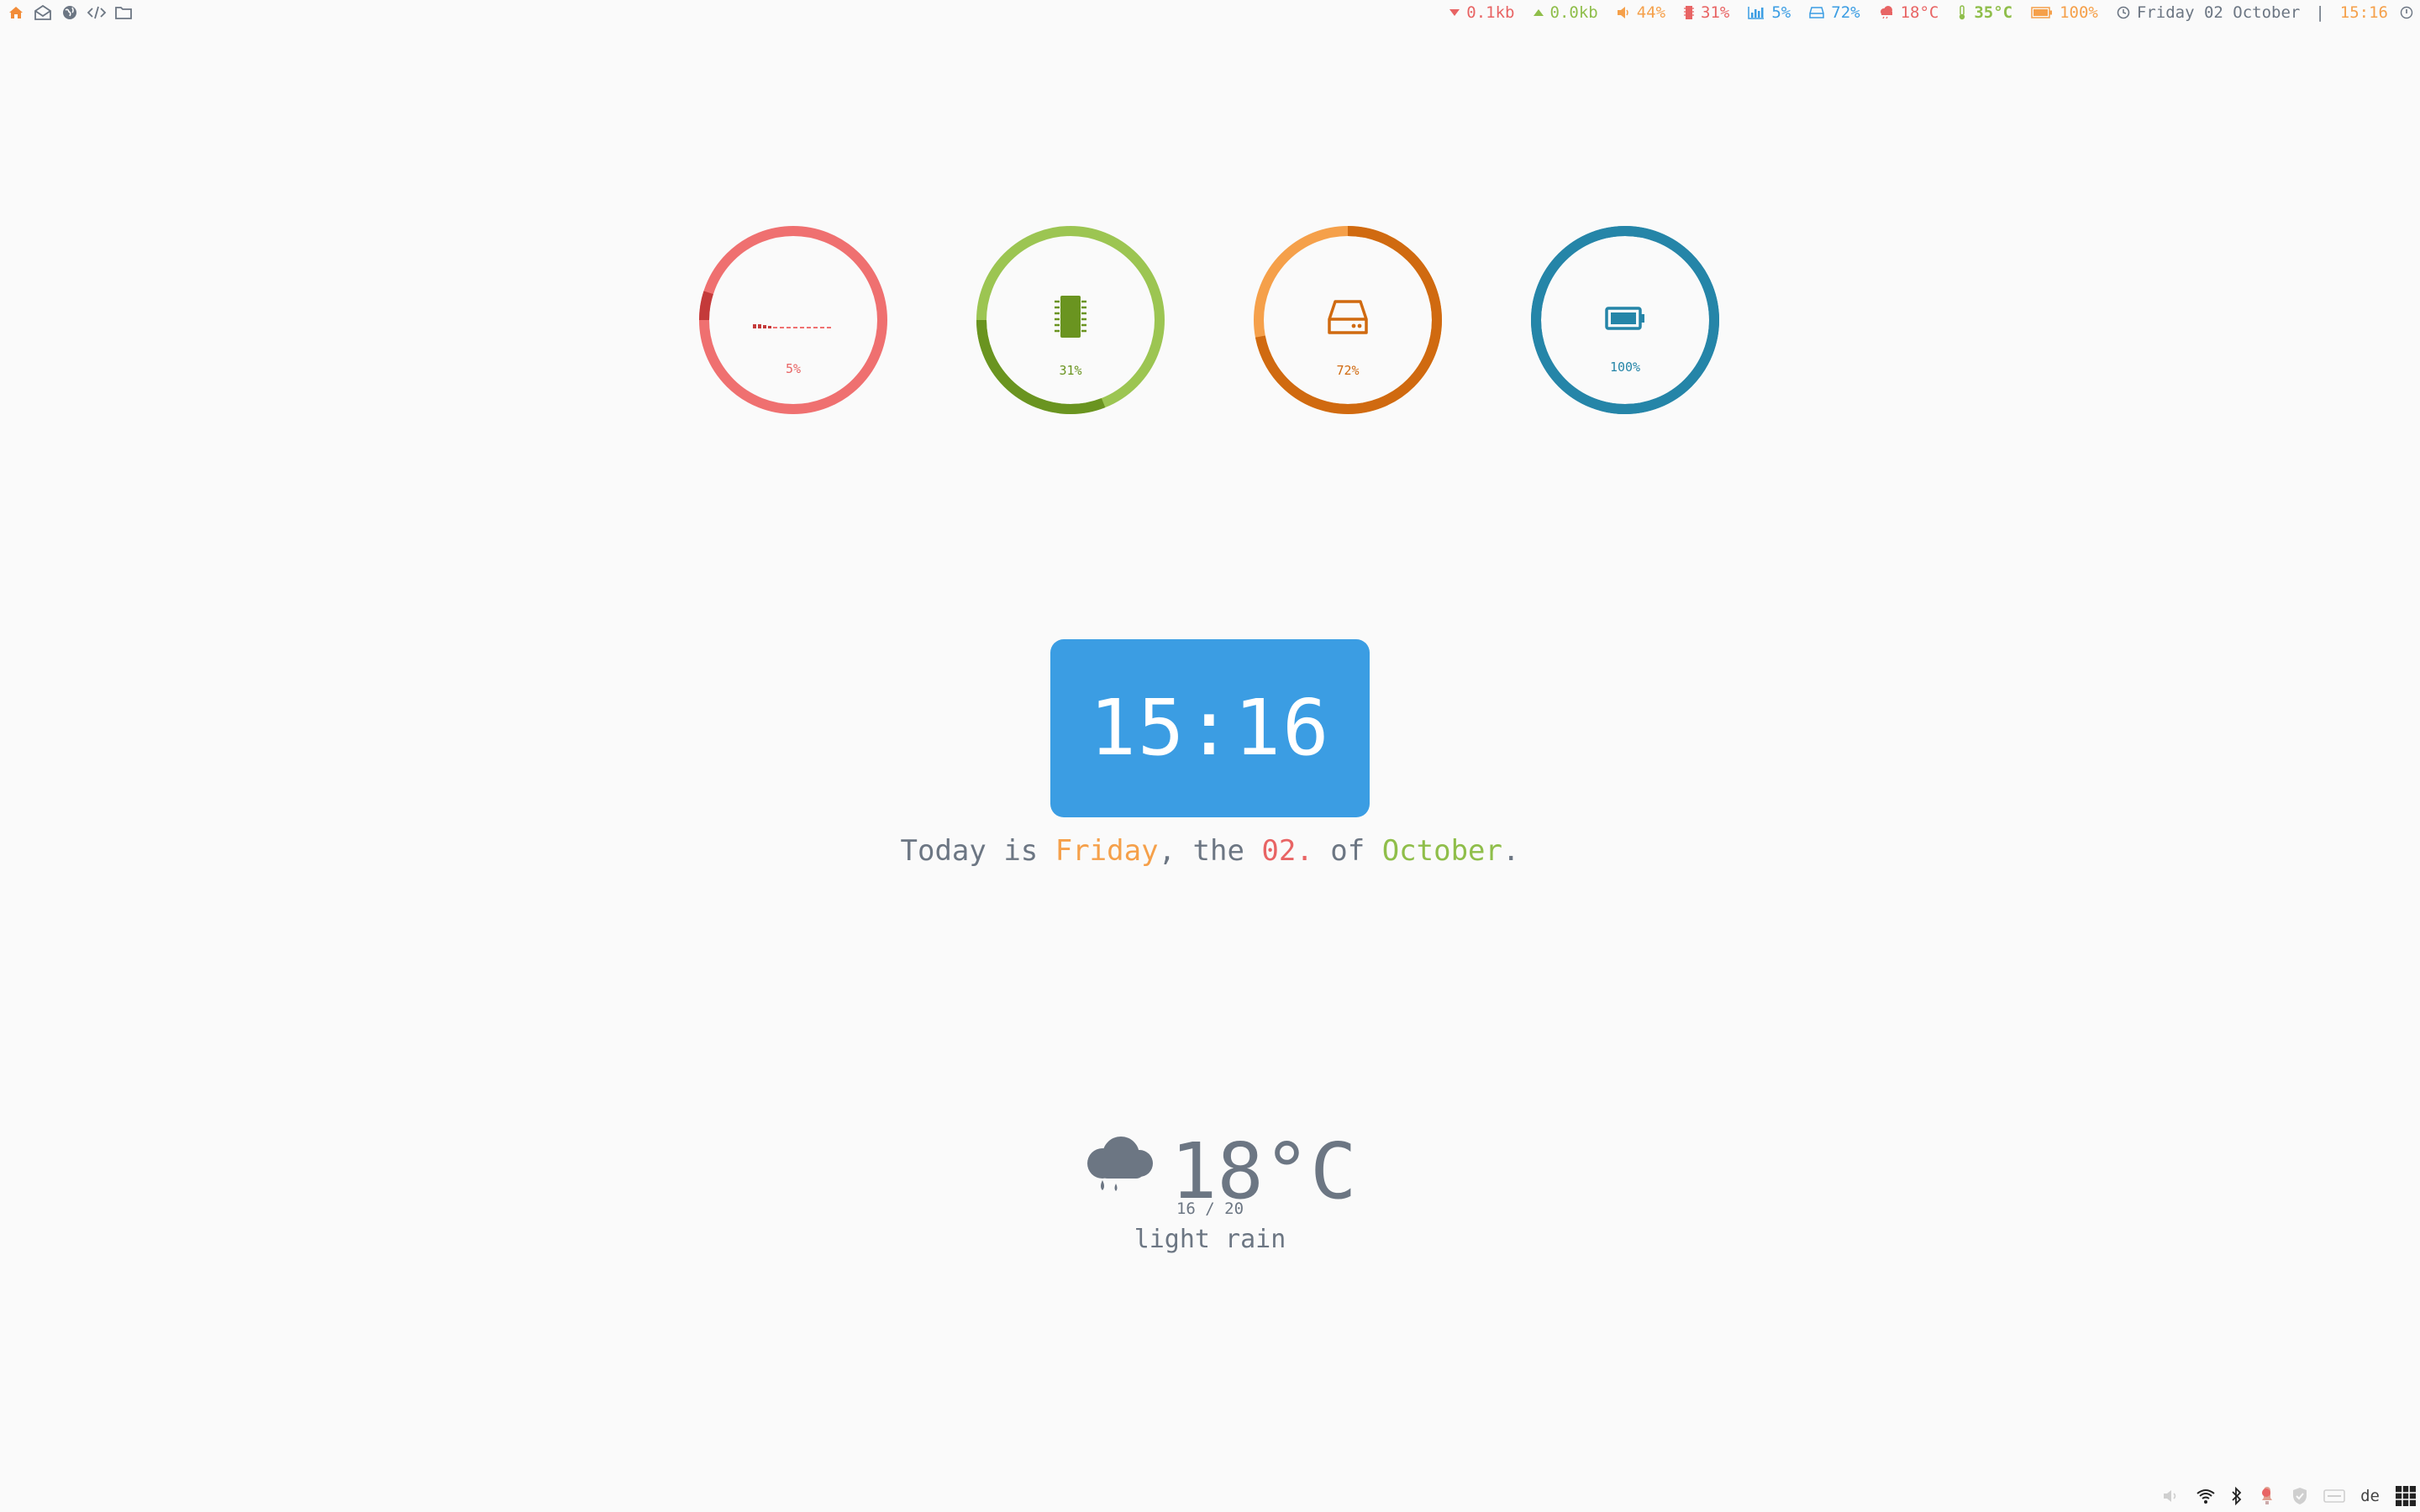 The height and width of the screenshot is (1512, 2420). I want to click on battery-value: 100%, so click(2079, 12).